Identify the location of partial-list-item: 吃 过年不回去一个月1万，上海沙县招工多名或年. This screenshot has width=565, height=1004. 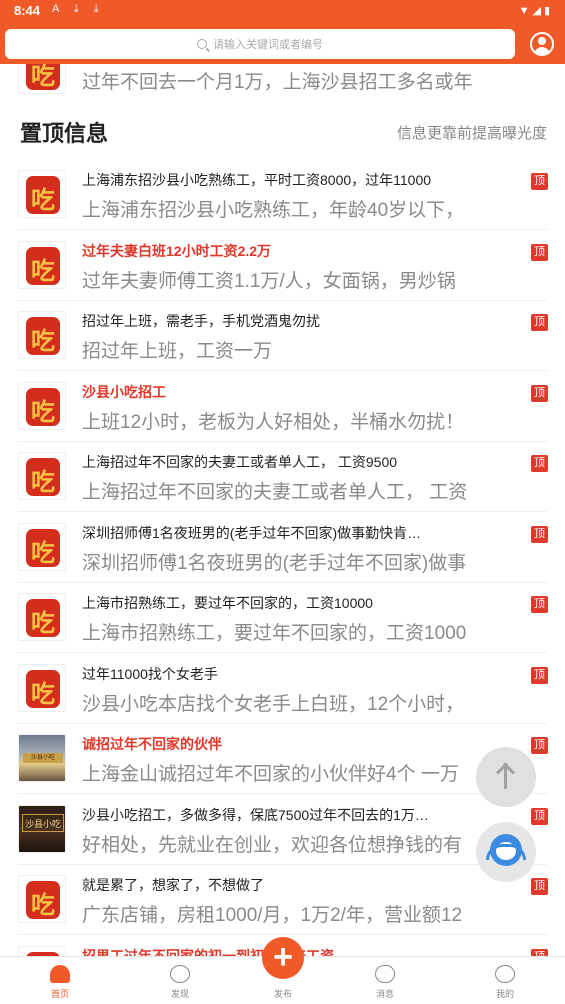
(282, 84).